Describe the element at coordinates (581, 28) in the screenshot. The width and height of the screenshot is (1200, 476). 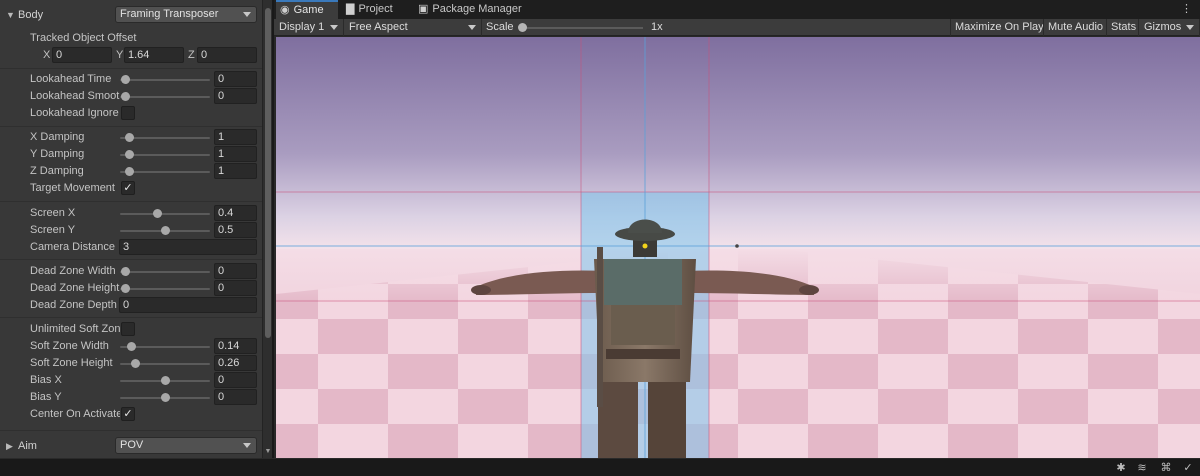
I see `scale-slider` at that location.